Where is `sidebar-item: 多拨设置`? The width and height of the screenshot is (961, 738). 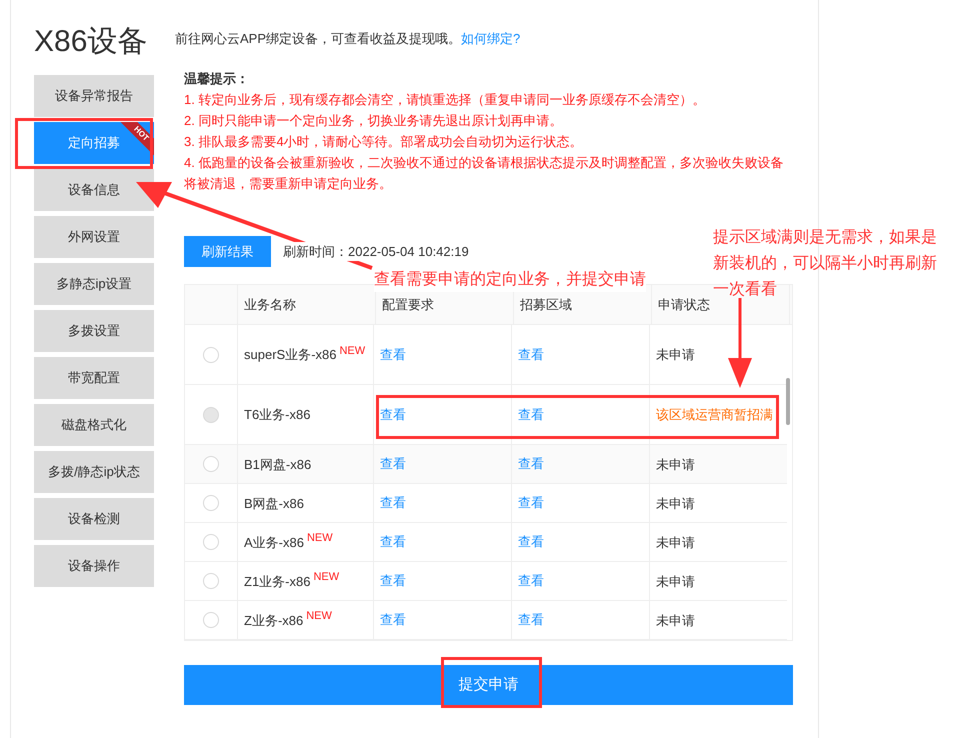
sidebar-item: 多拨设置 is located at coordinates (94, 331).